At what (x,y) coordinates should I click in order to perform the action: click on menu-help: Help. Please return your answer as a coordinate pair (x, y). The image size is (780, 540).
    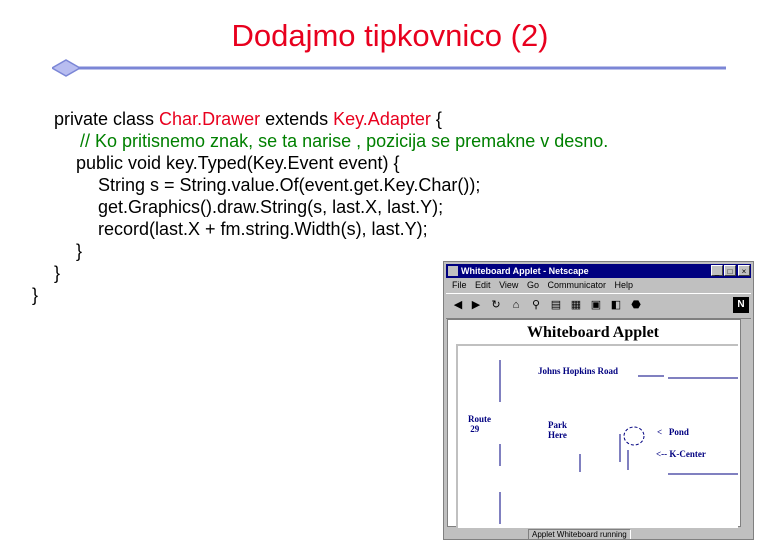
    Looking at the image, I should click on (624, 285).